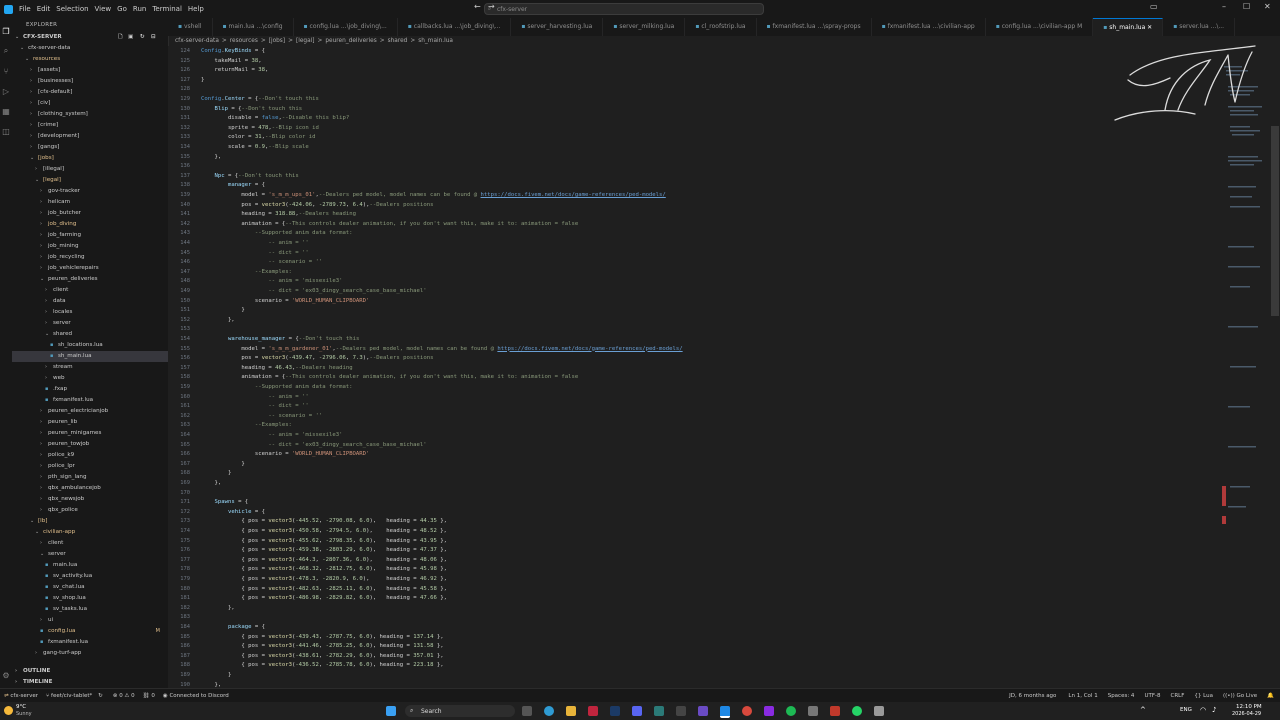 This screenshot has height=720, width=1280. Describe the element at coordinates (1186, 710) in the screenshot. I see `language-indicator: ENG` at that location.